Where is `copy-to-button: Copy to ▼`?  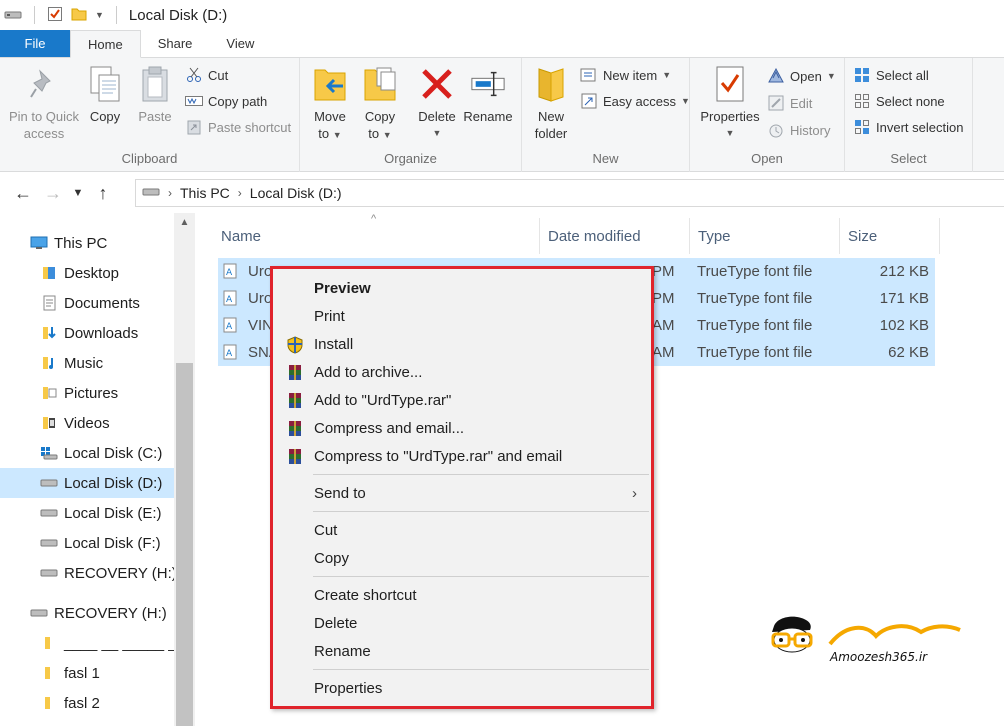 copy-to-button: Copy to ▼ is located at coordinates (380, 104).